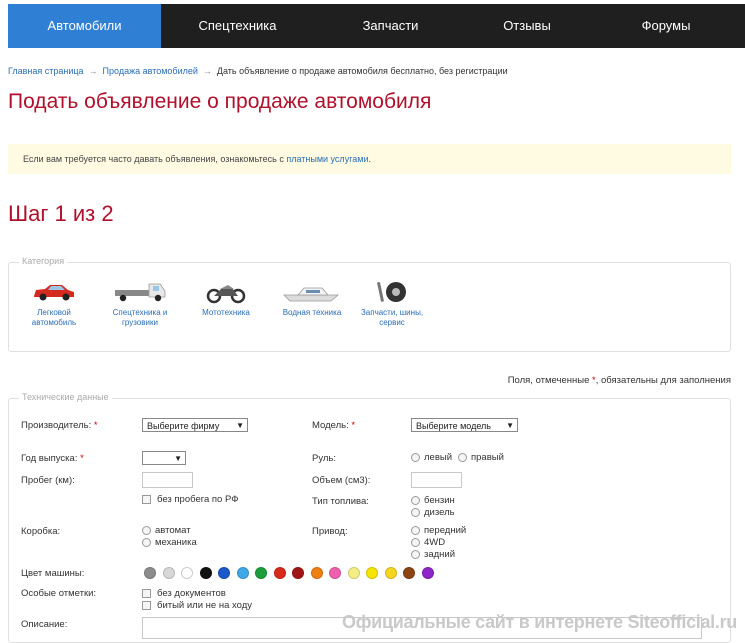 This screenshot has width=745, height=643. I want to click on category-label: Запчасти, шины, сервис, so click(392, 317).